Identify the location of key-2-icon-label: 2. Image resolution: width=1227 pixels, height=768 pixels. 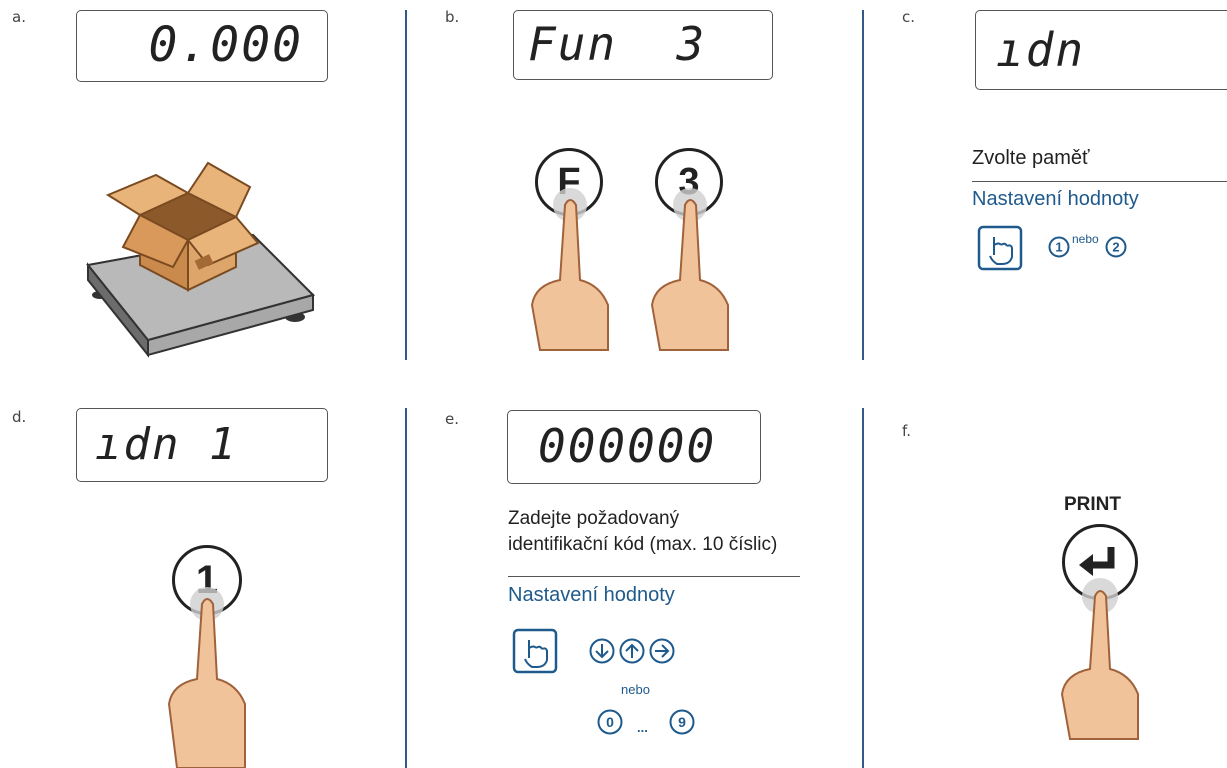
(1115, 247).